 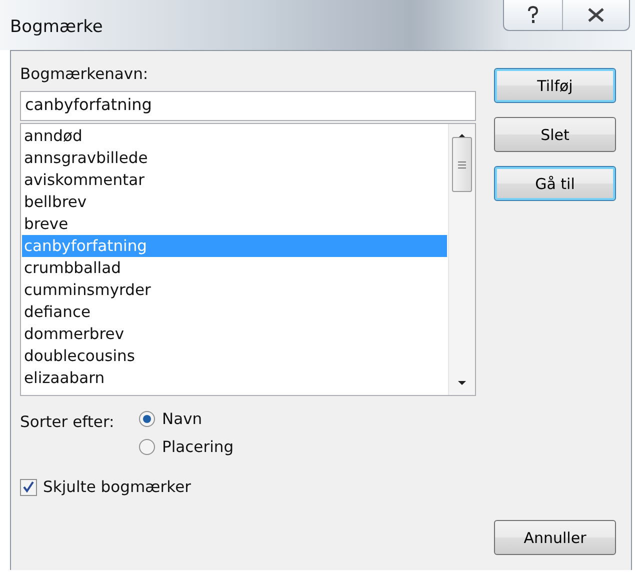 I want to click on bookmark-name-field: canbyforfatning, so click(x=248, y=106).